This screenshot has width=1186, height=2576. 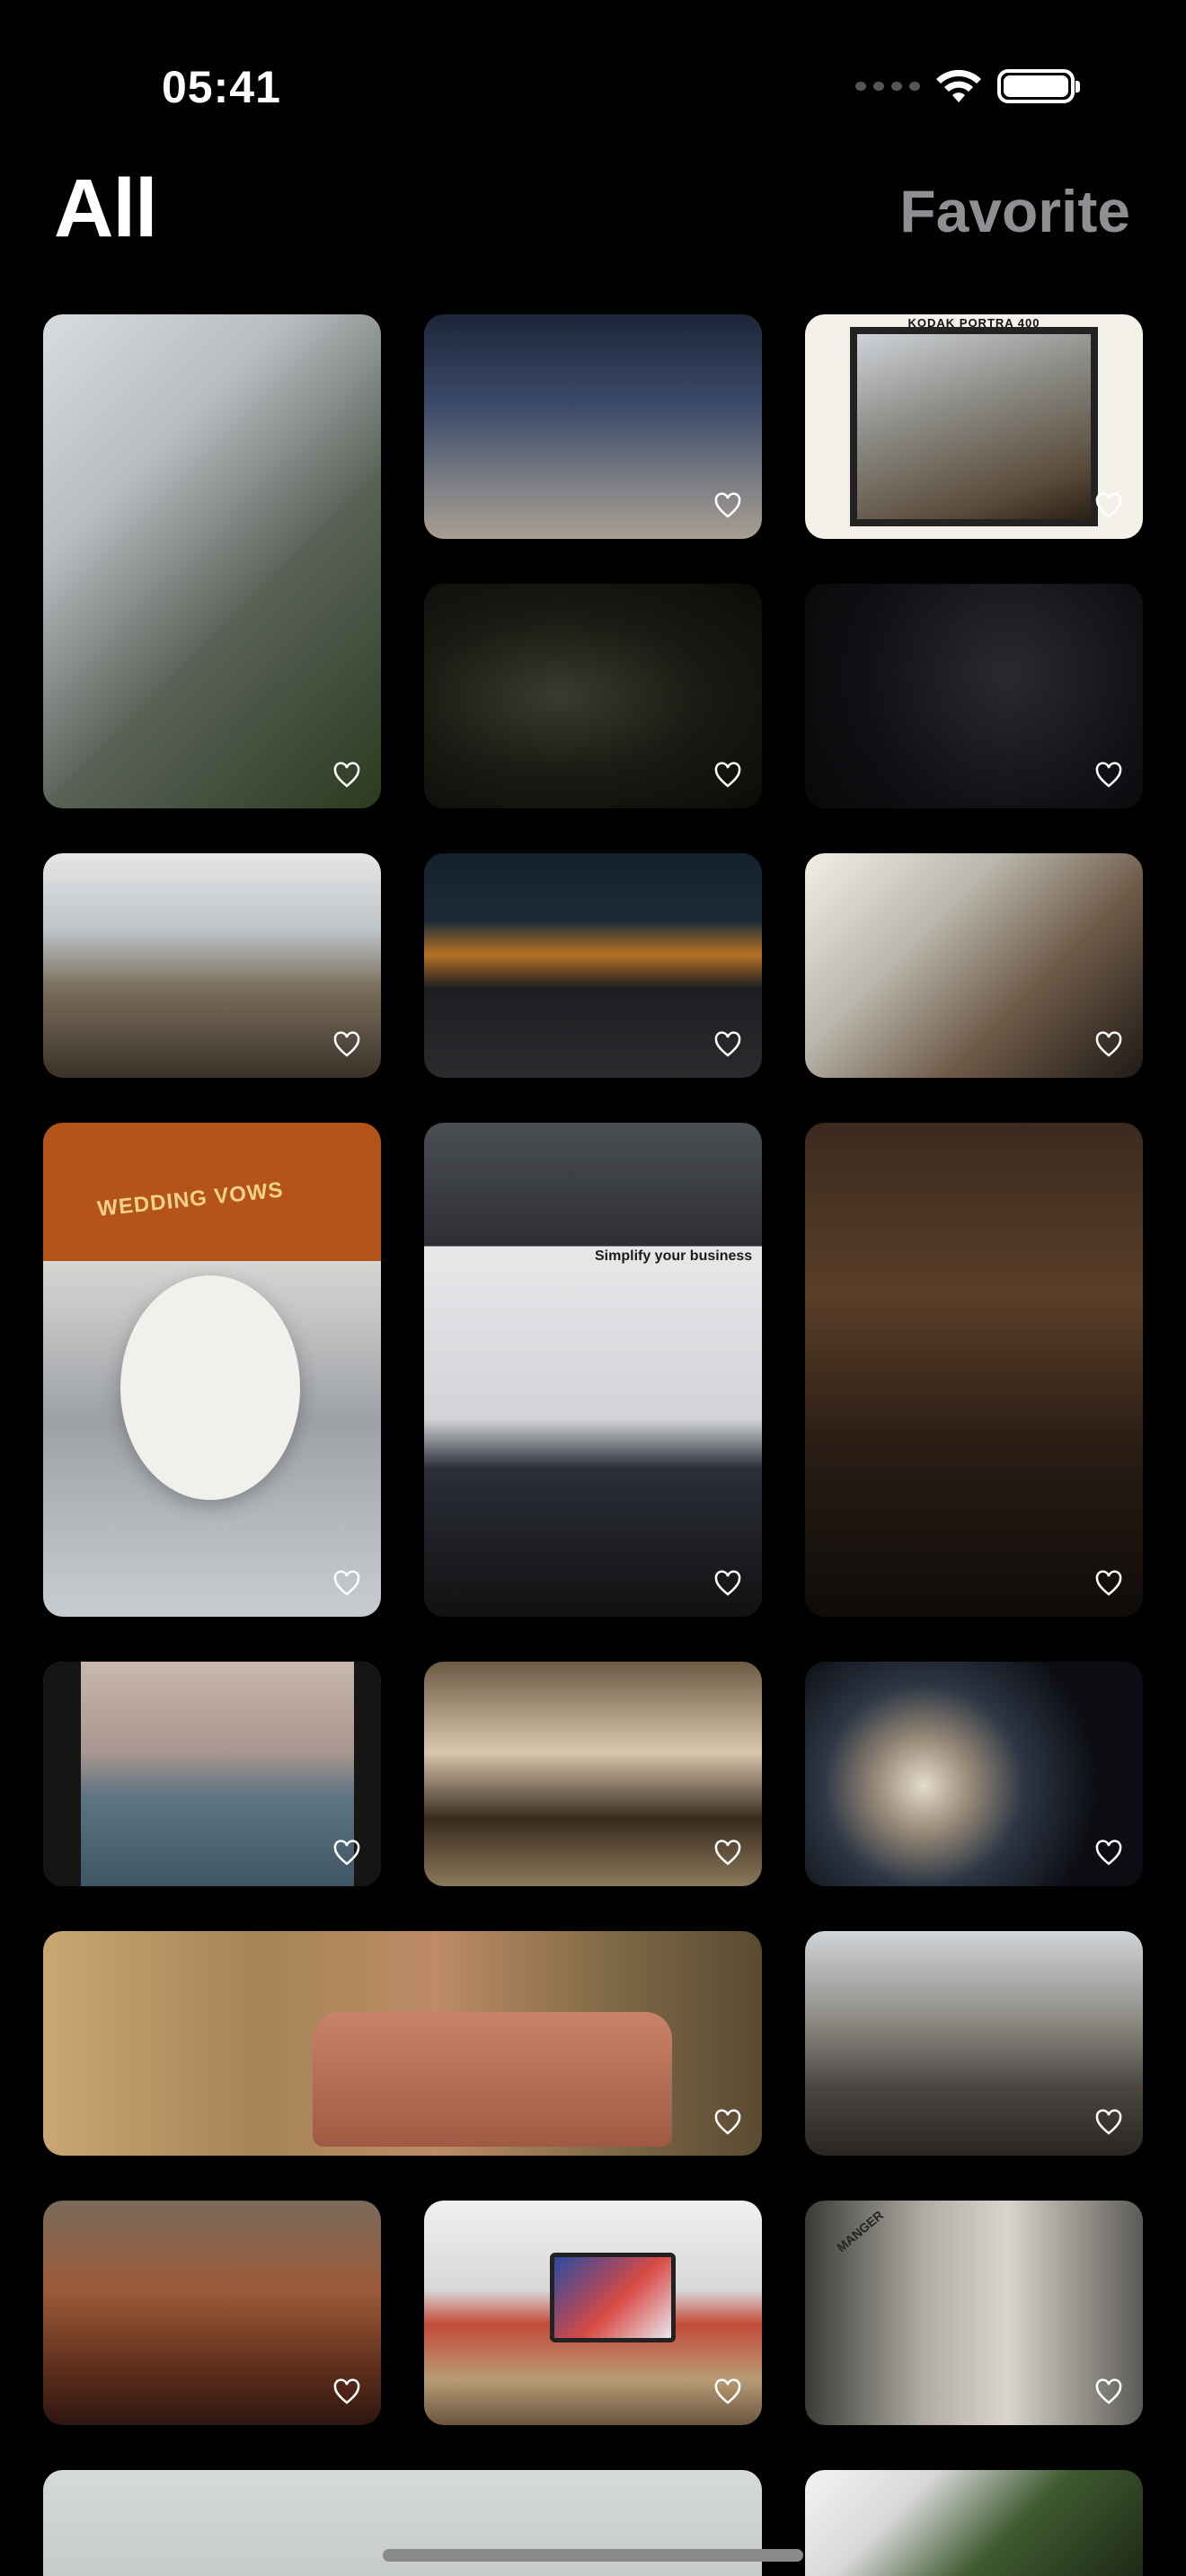 I want to click on film-label: KODAK PORTRA 400, so click(x=973, y=323).